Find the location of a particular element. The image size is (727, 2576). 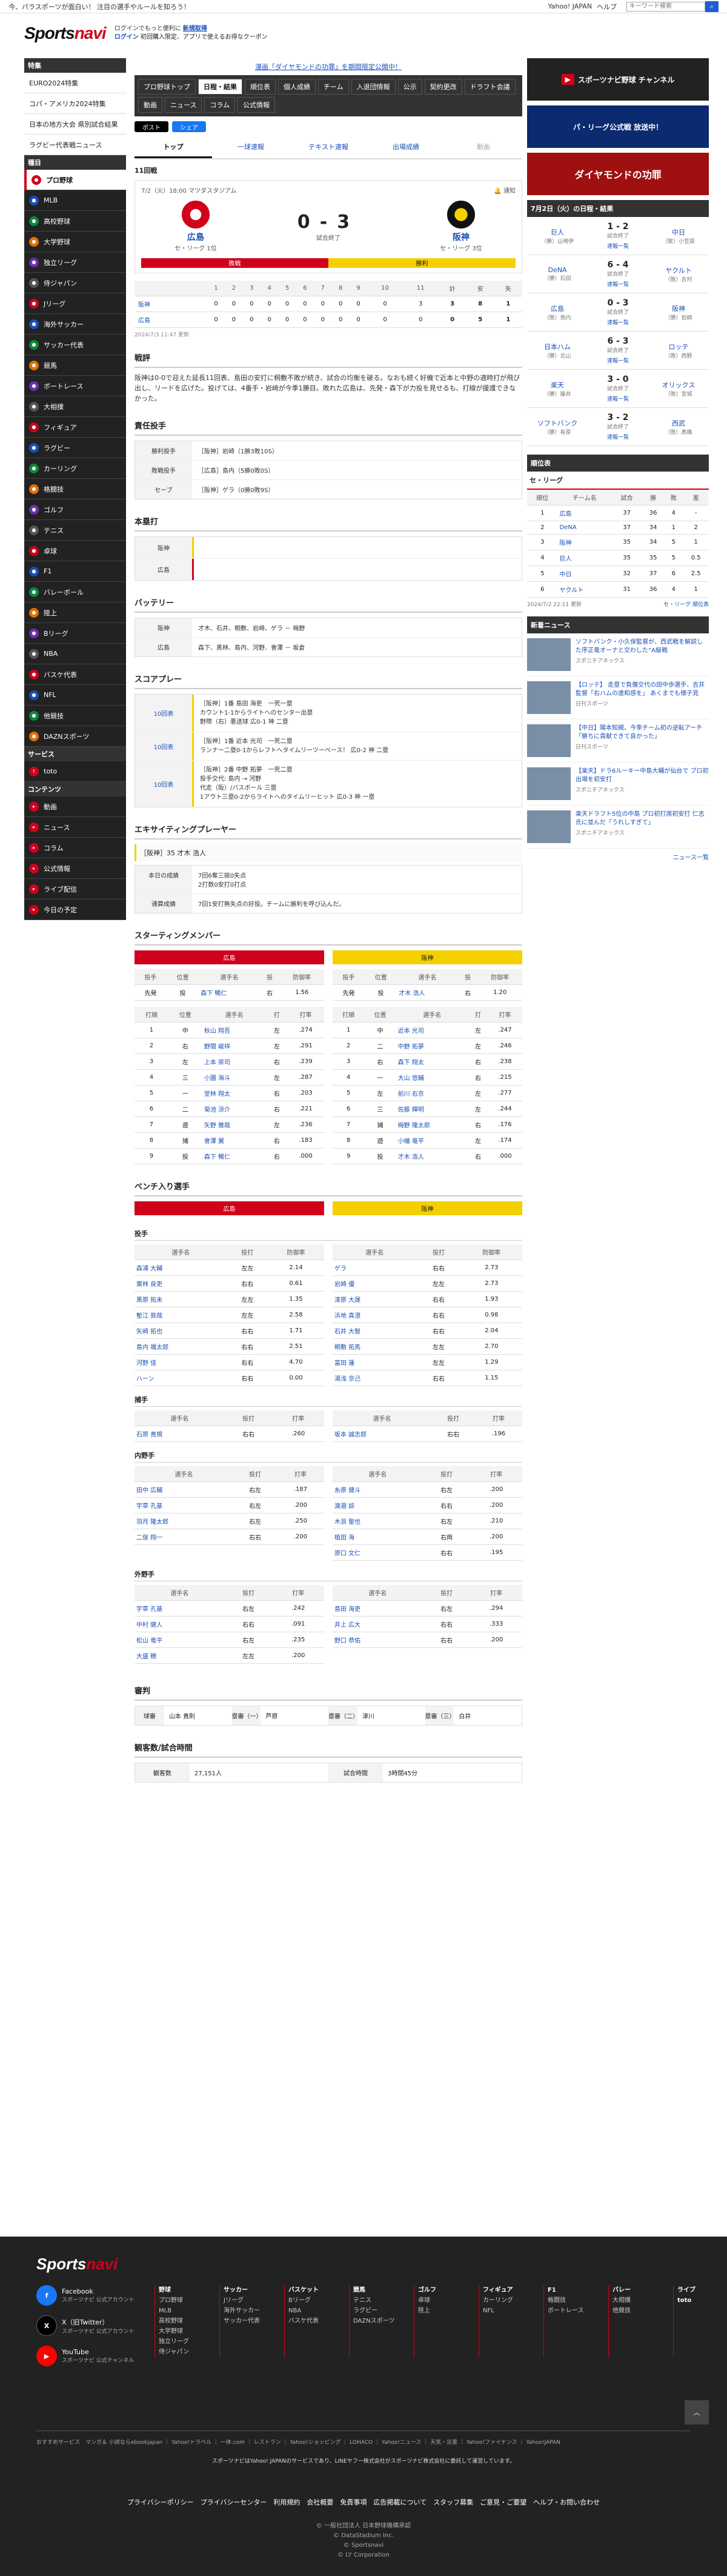

player-row: 井上 広大 右右 .333 is located at coordinates (427, 1624).